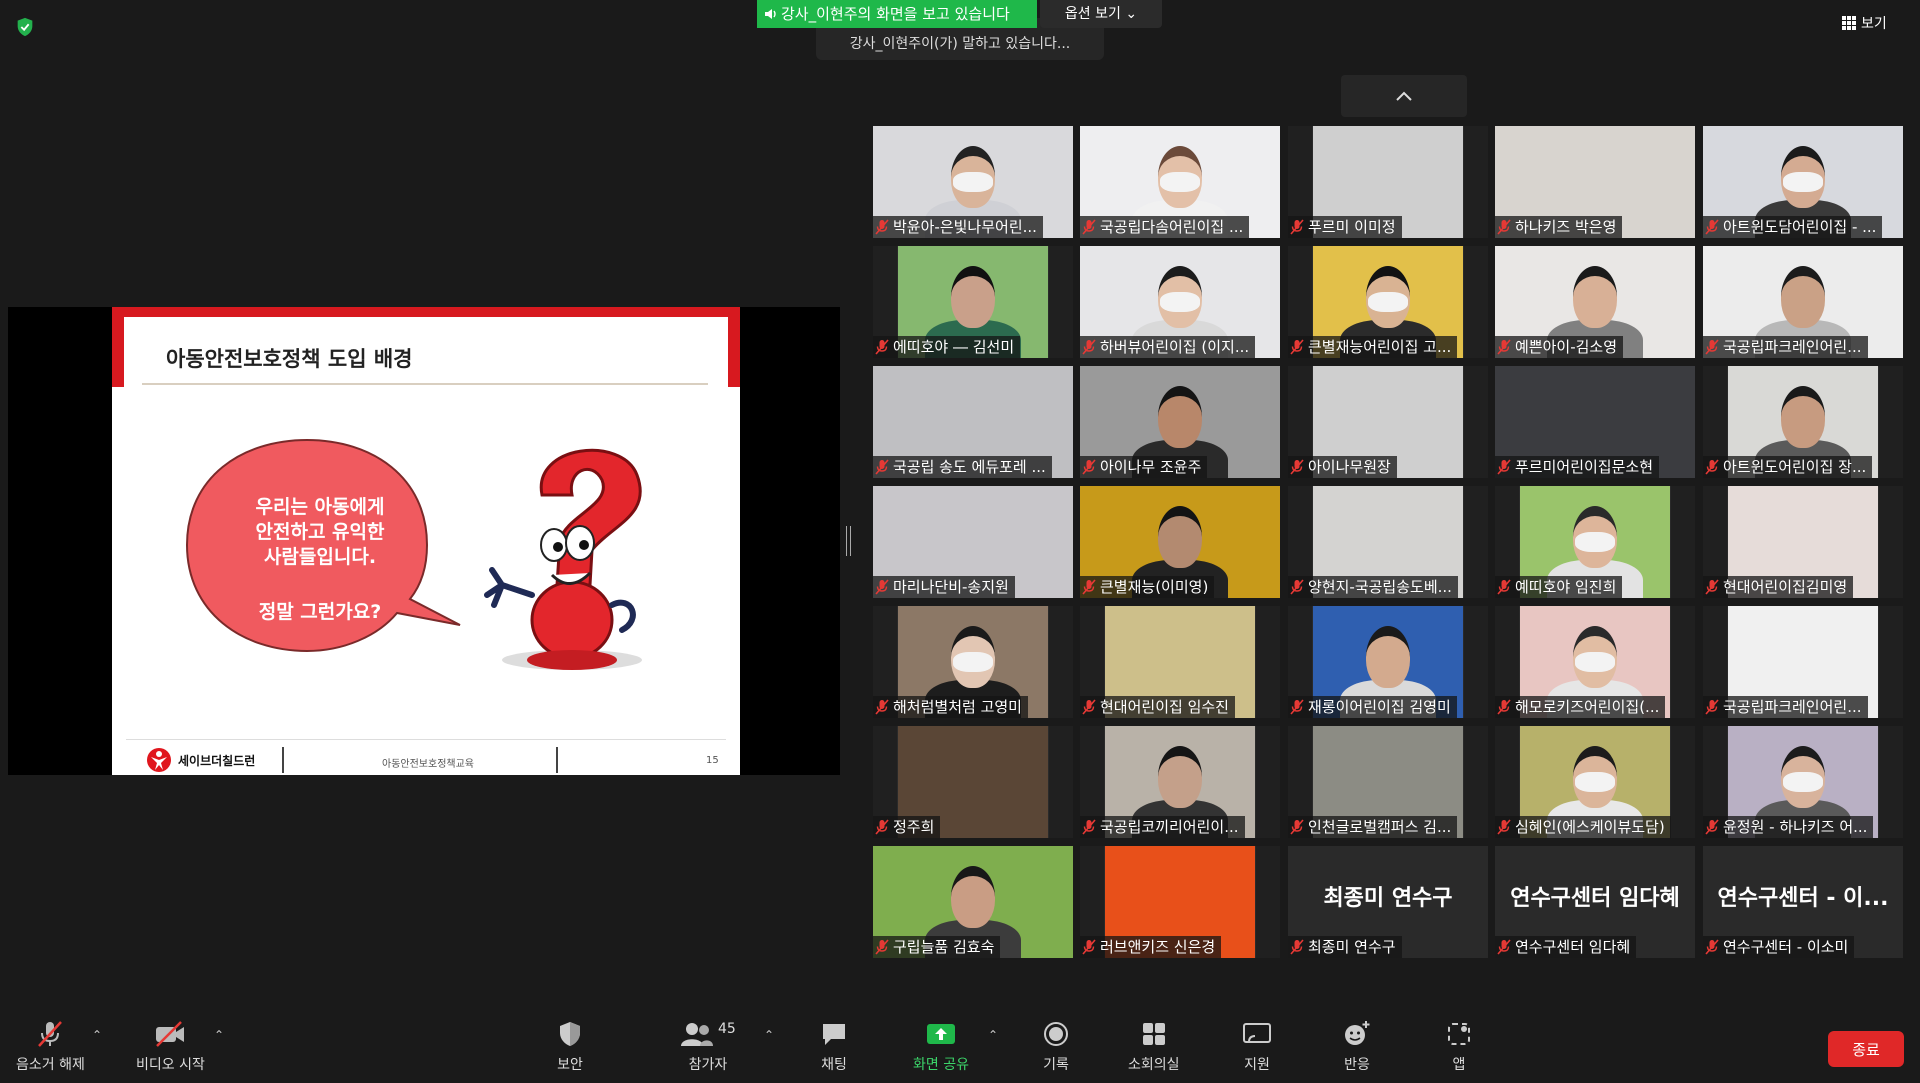 This screenshot has height=1083, width=1920. What do you see at coordinates (1154, 1046) in the screenshot?
I see `breakout-rooms-button: 소회의실` at bounding box center [1154, 1046].